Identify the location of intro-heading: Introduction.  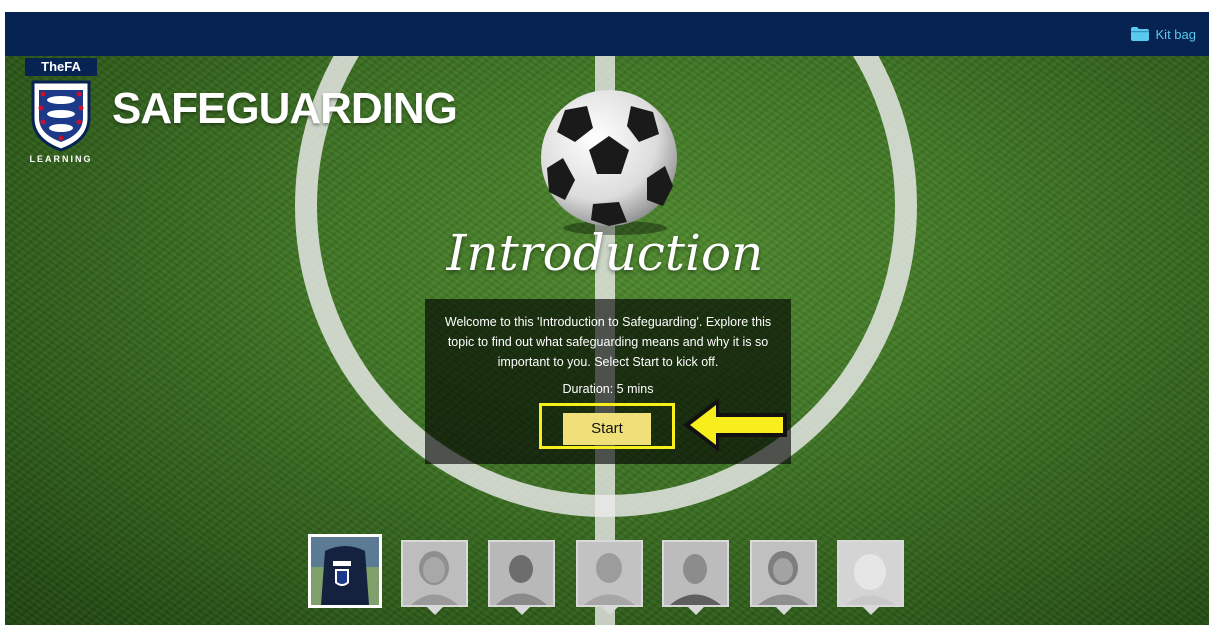
(605, 253).